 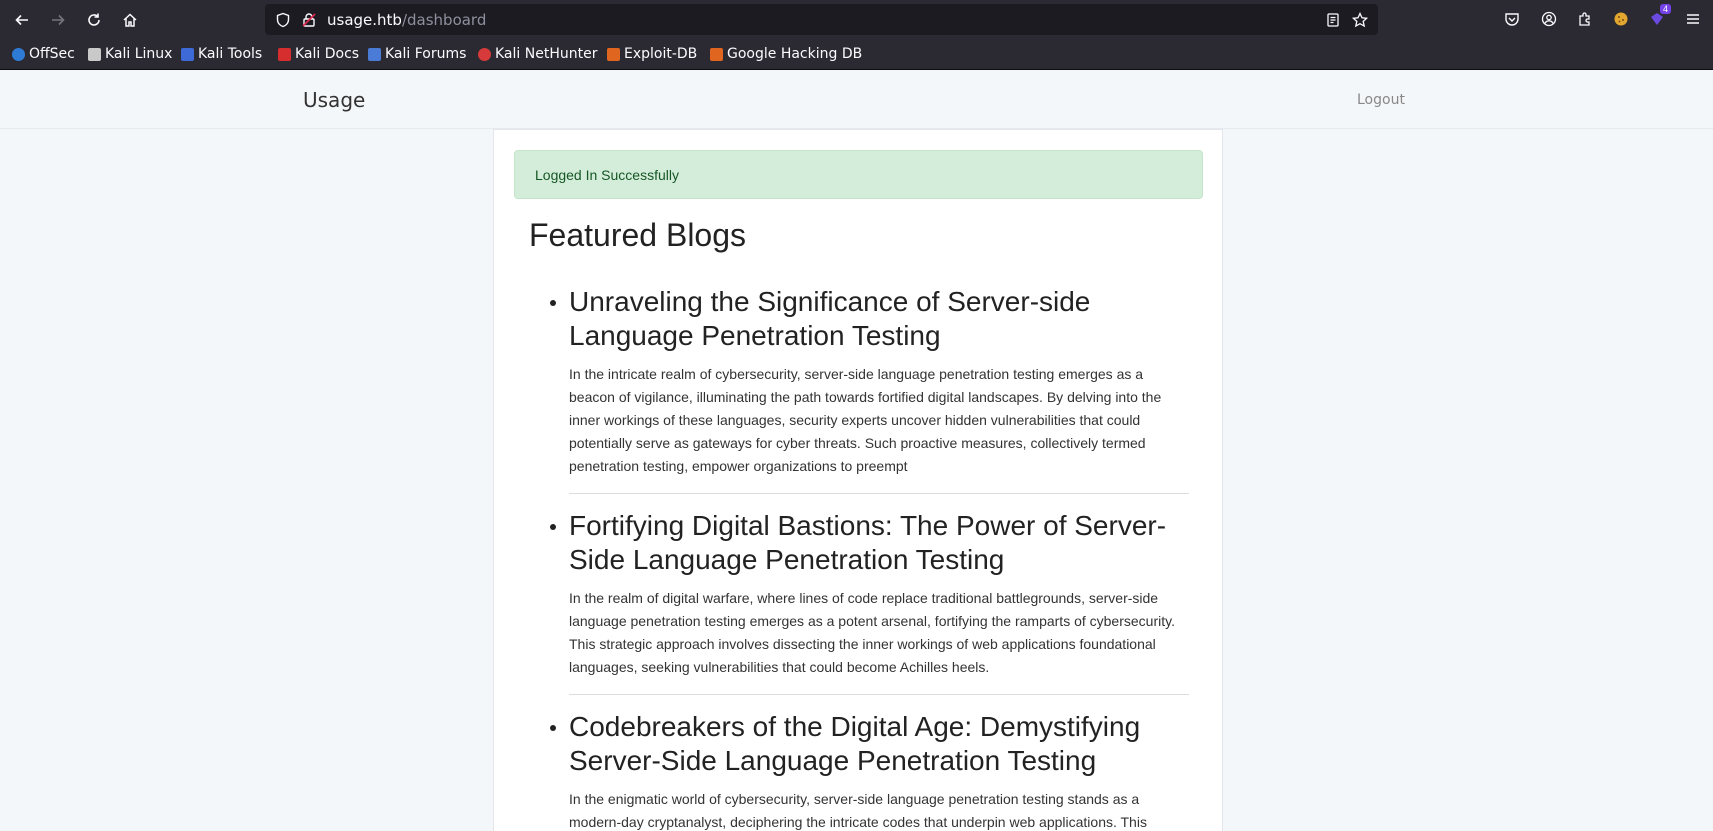 I want to click on account-icon, so click(x=1549, y=19).